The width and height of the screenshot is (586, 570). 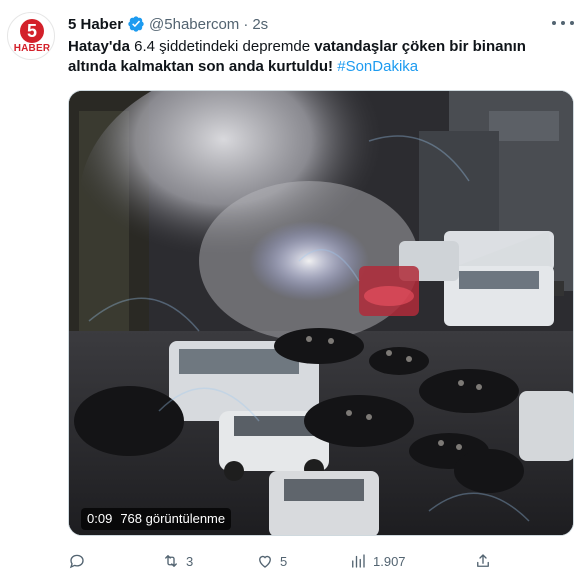 I want to click on tweet-timestamp: 2s, so click(x=260, y=24).